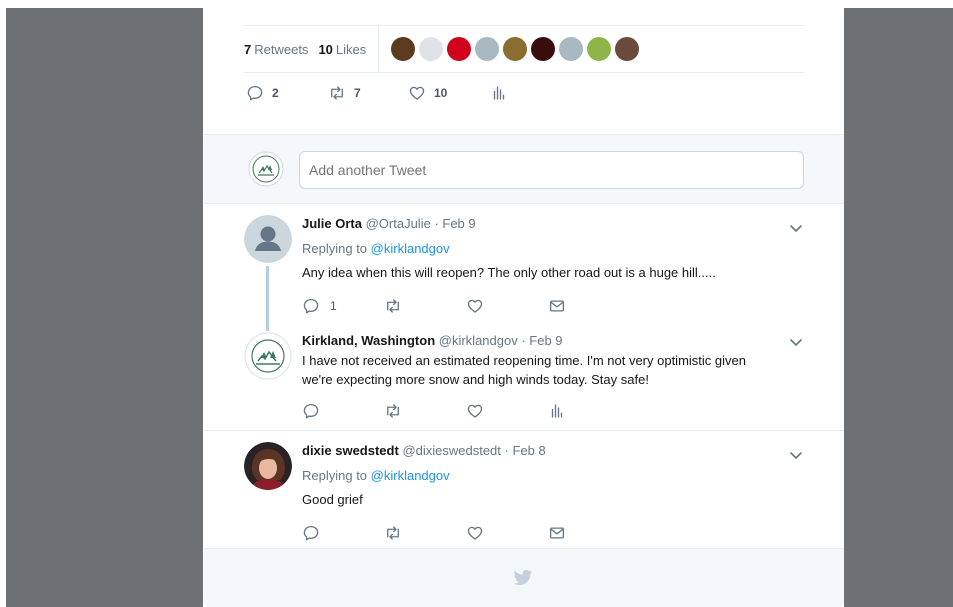  What do you see at coordinates (589, 411) in the screenshot?
I see `analytics-button` at bounding box center [589, 411].